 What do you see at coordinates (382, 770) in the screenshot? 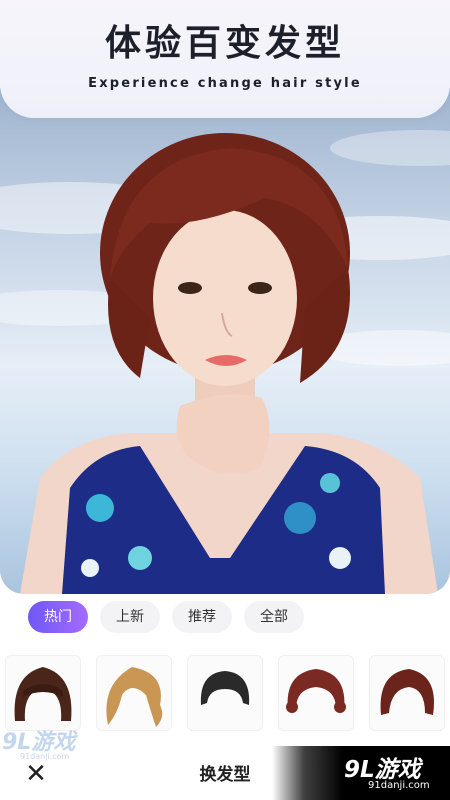
I see `watermark-logo: 9L游戏` at bounding box center [382, 770].